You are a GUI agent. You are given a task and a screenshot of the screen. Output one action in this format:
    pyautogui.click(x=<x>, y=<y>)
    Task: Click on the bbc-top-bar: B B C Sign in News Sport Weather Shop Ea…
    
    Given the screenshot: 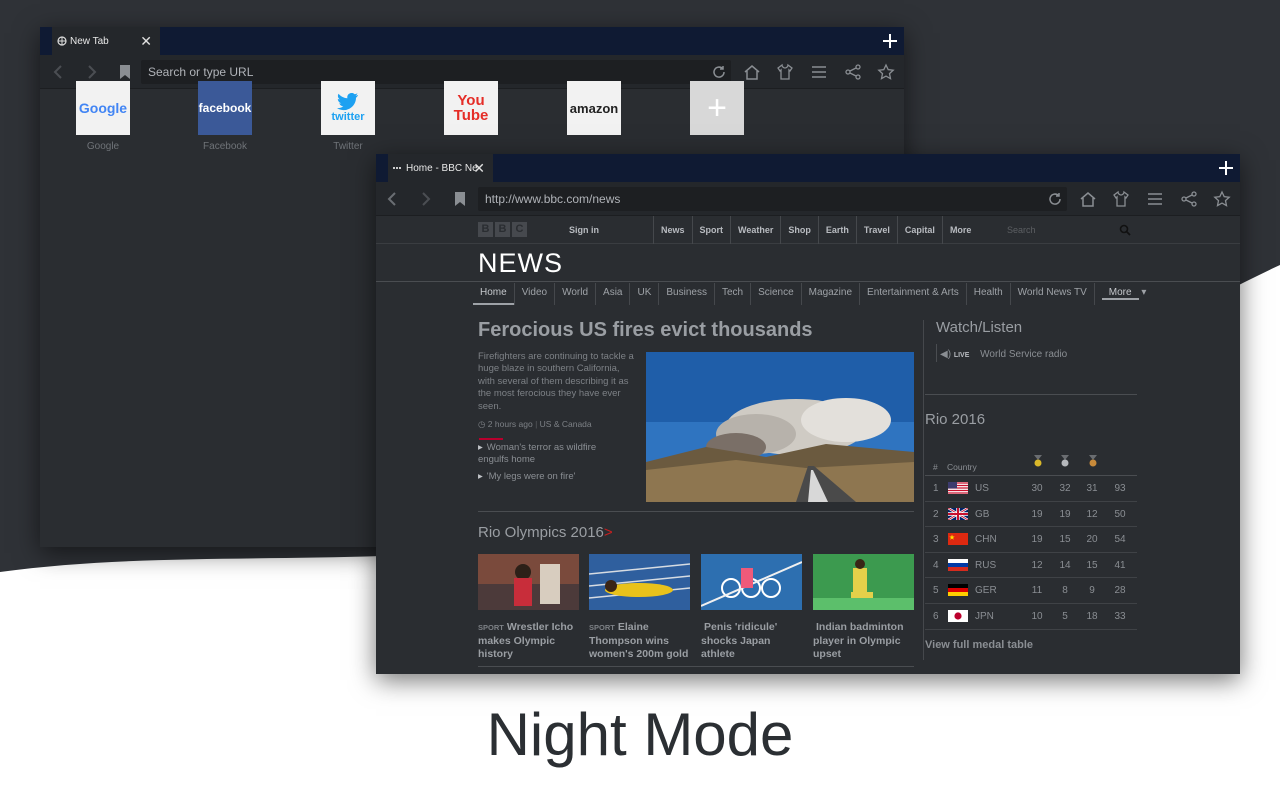 What is the action you would take?
    pyautogui.click(x=808, y=230)
    